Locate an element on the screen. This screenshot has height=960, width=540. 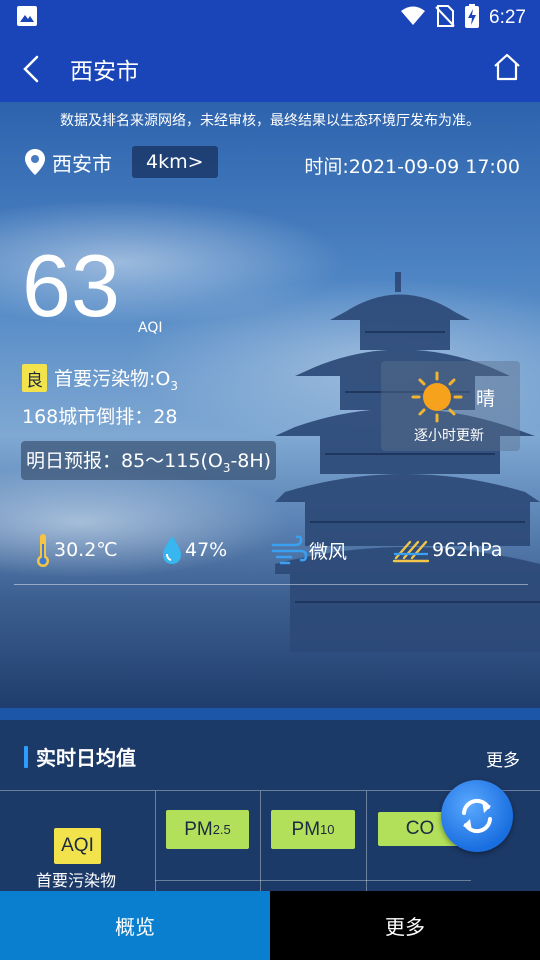
status-bar: 6:27 is located at coordinates (270, 18).